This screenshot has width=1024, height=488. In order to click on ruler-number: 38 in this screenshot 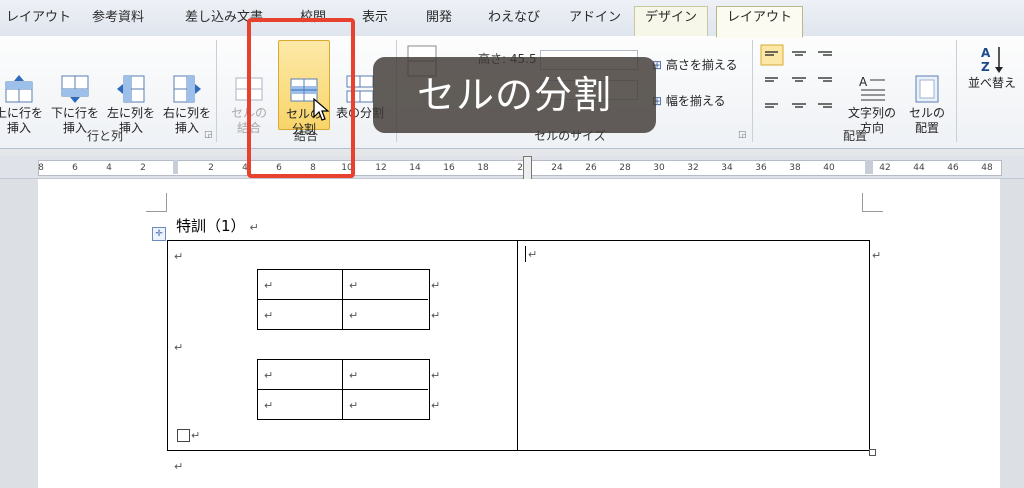, I will do `click(795, 168)`.